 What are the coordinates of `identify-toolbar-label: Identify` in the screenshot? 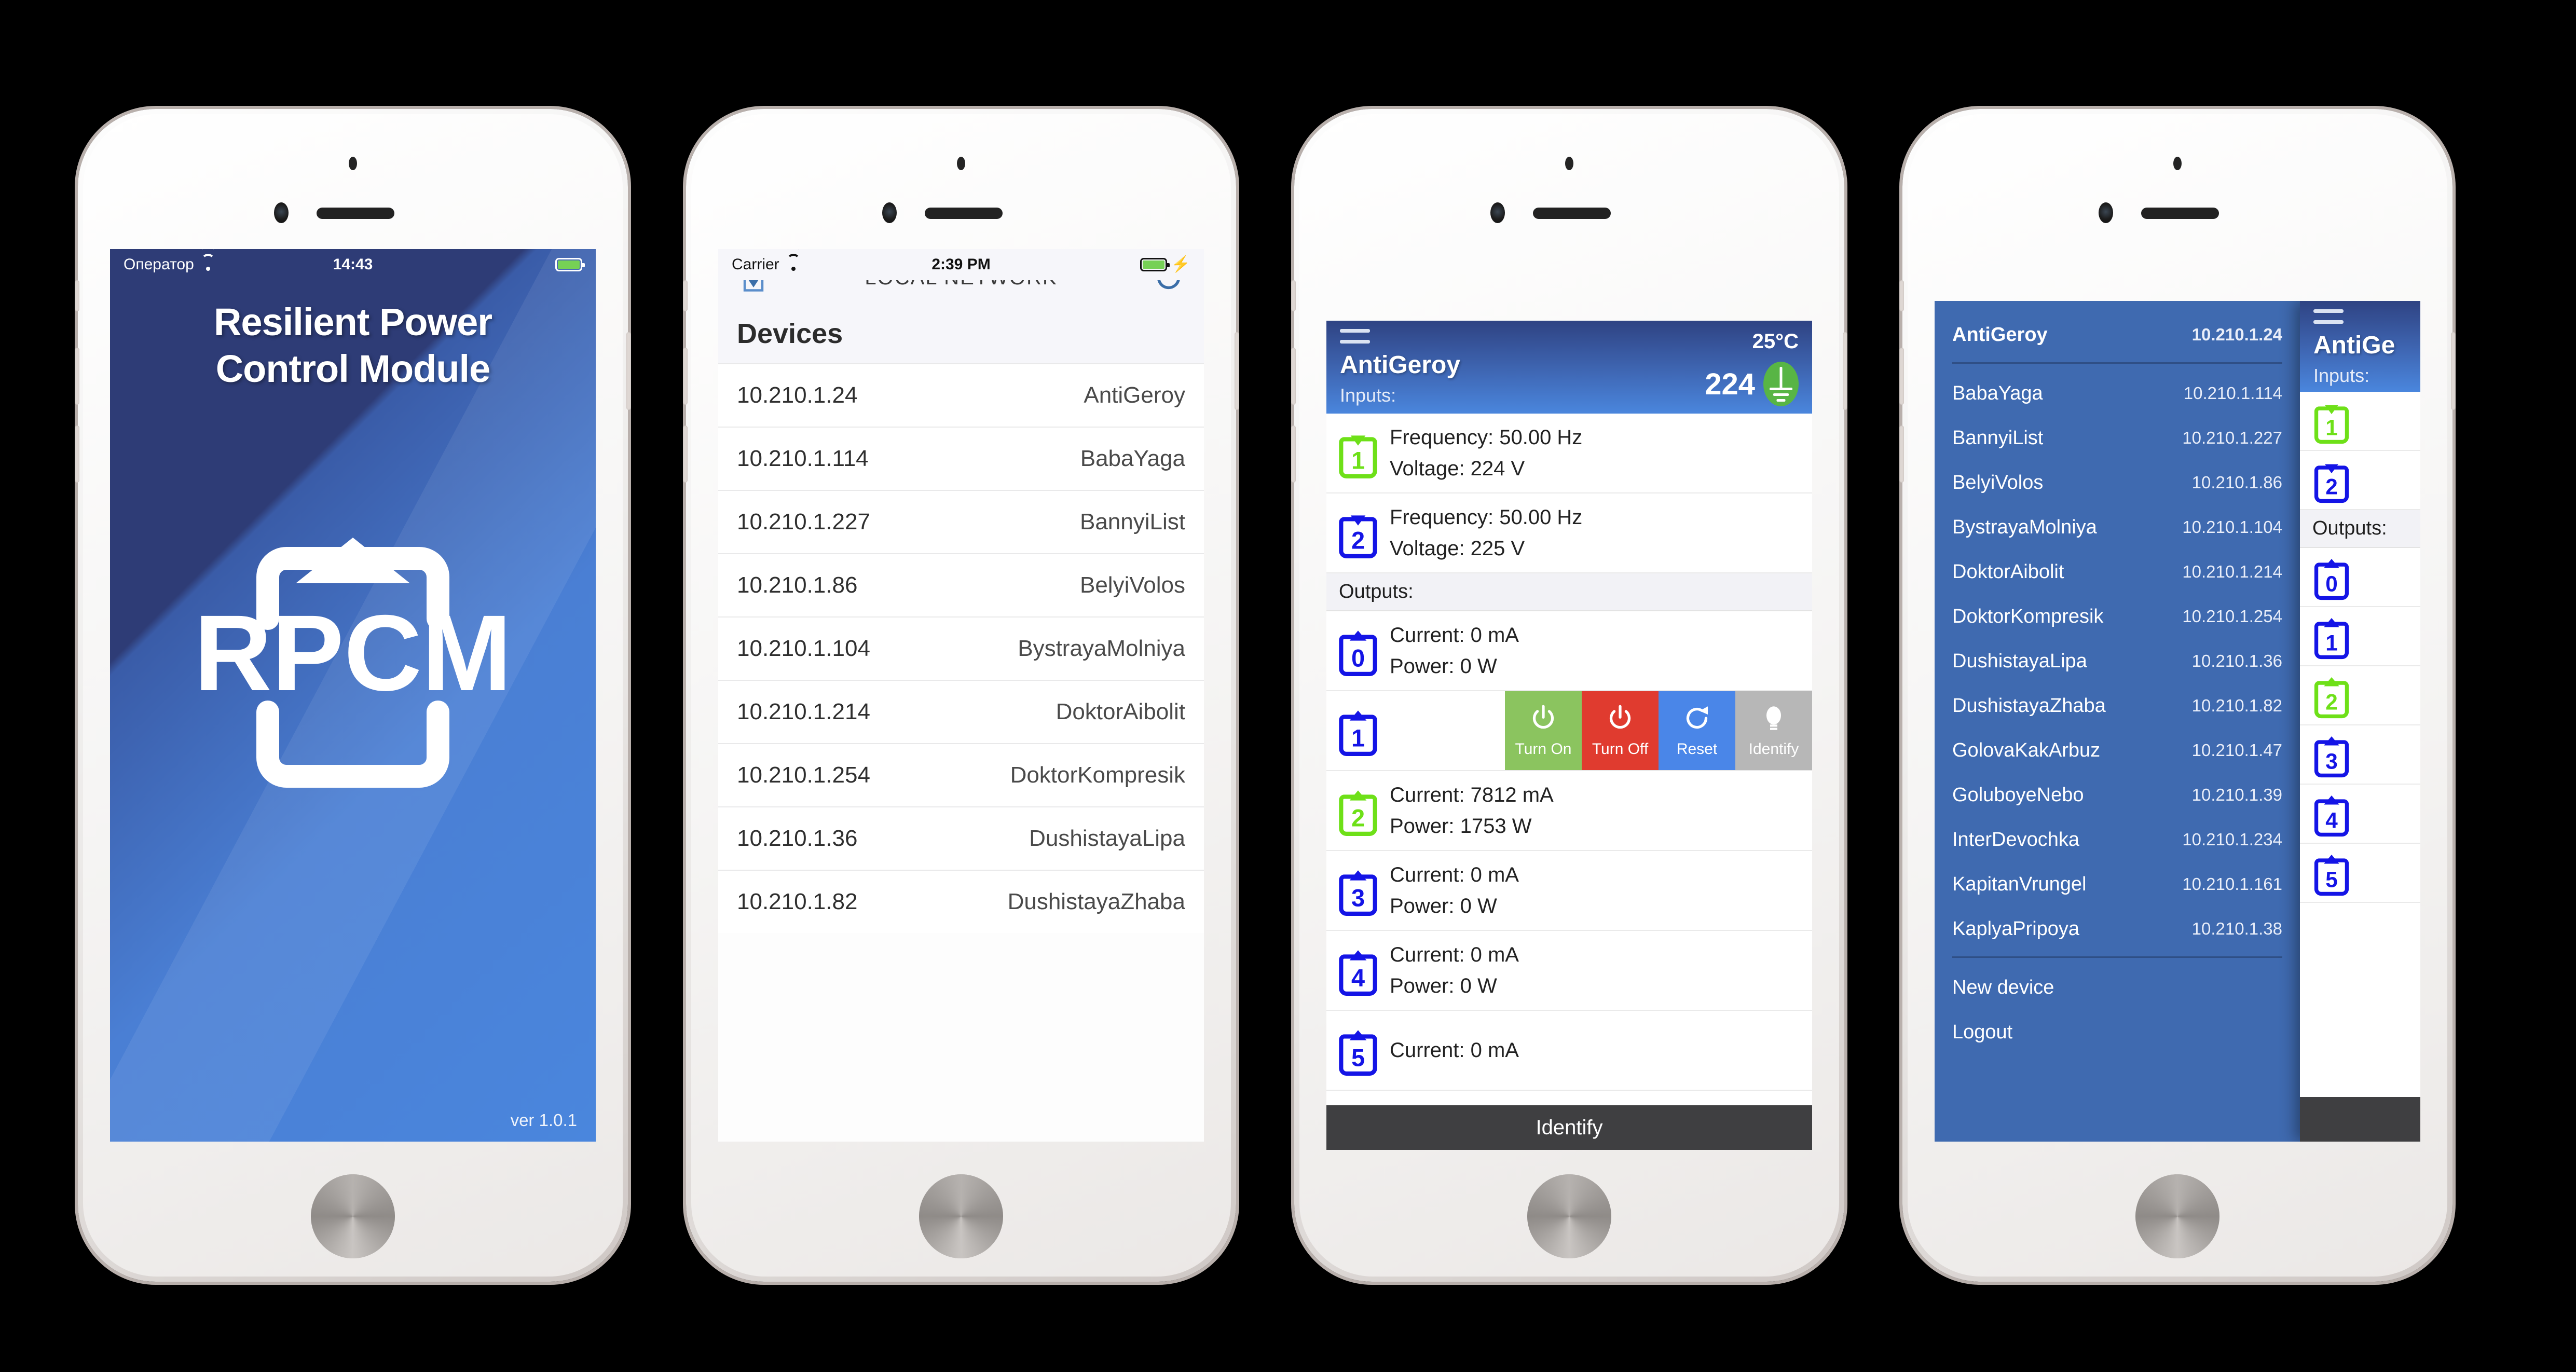 It's located at (1569, 1127).